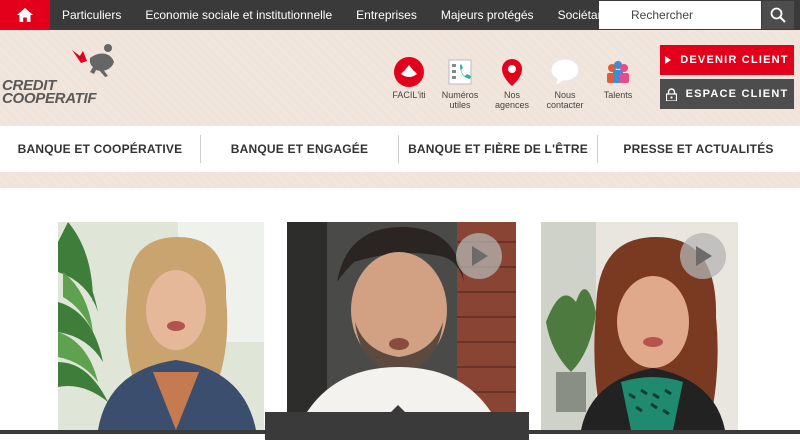 The image size is (800, 440). I want to click on chat-bubble-icon, so click(565, 72).